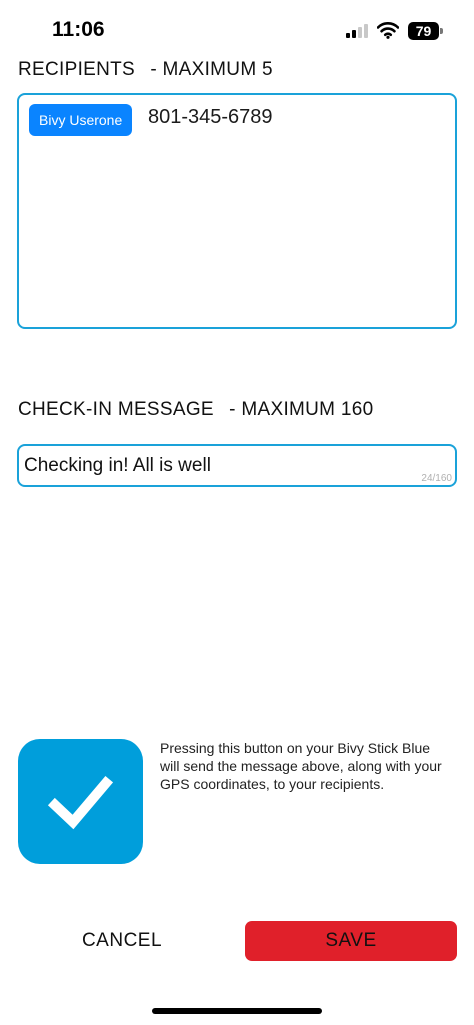 The image size is (474, 1025). Describe the element at coordinates (237, 28) in the screenshot. I see `status-bar: 11:06 79` at that location.